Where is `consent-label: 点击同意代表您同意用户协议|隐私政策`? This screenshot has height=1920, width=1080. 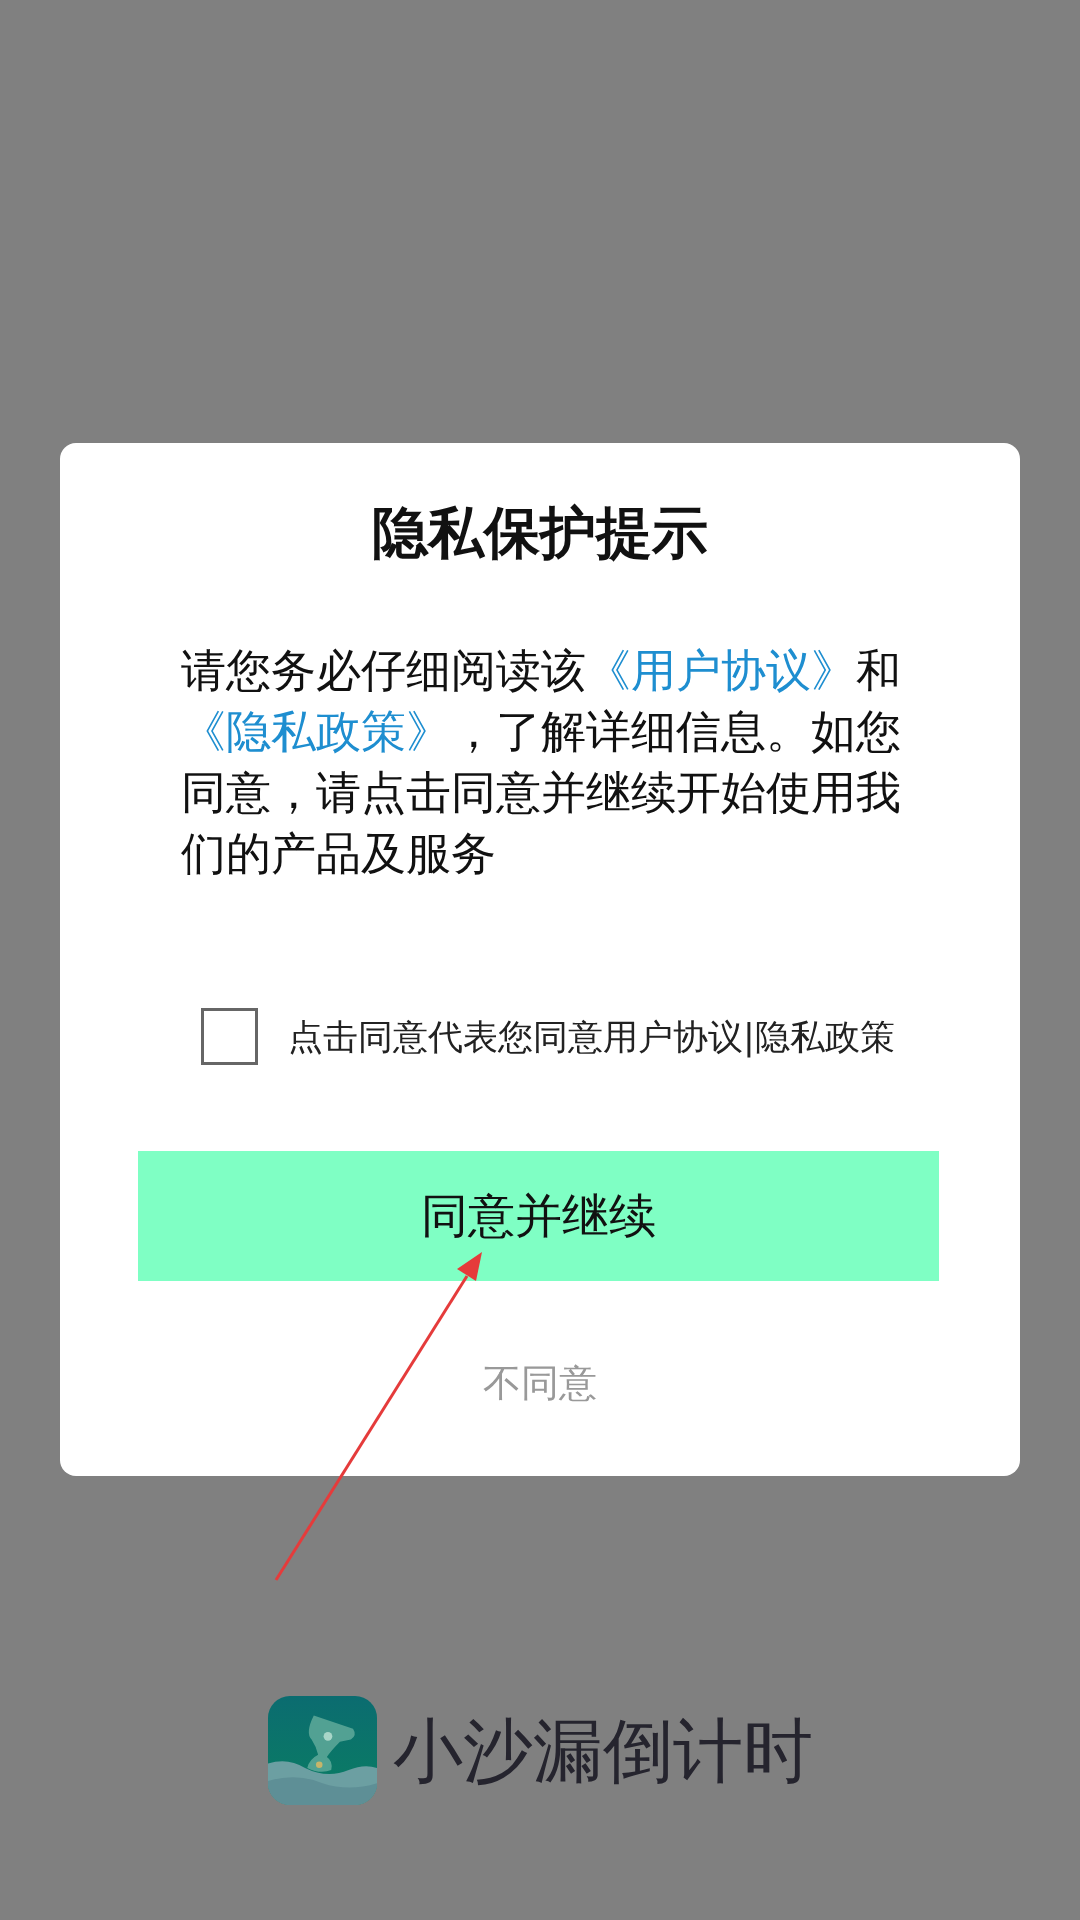
consent-label: 点击同意代表您同意用户协议|隐私政策 is located at coordinates (591, 1037).